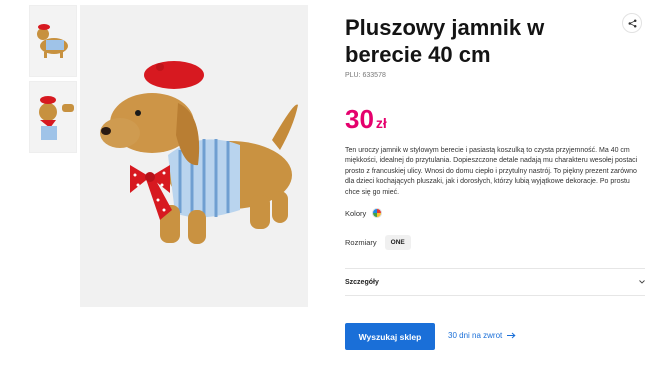  Describe the element at coordinates (642, 282) in the screenshot. I see `chevron-down-icon` at that location.